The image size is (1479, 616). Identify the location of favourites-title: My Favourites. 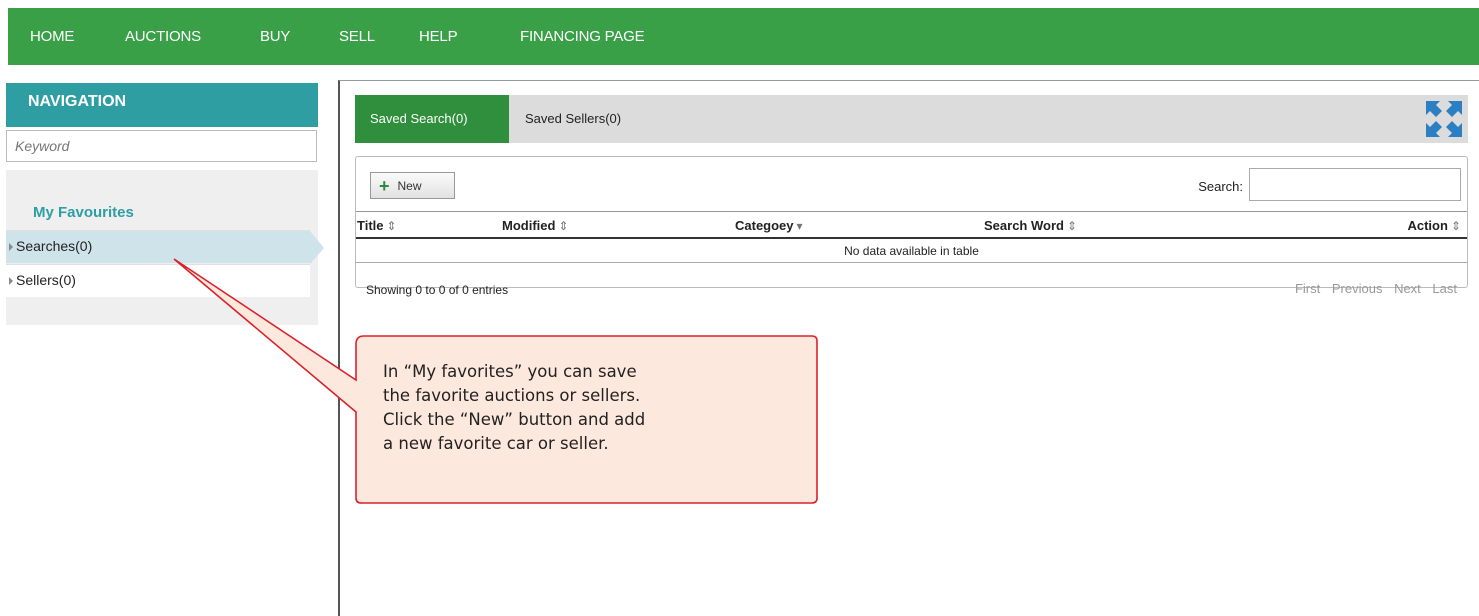
(83, 212).